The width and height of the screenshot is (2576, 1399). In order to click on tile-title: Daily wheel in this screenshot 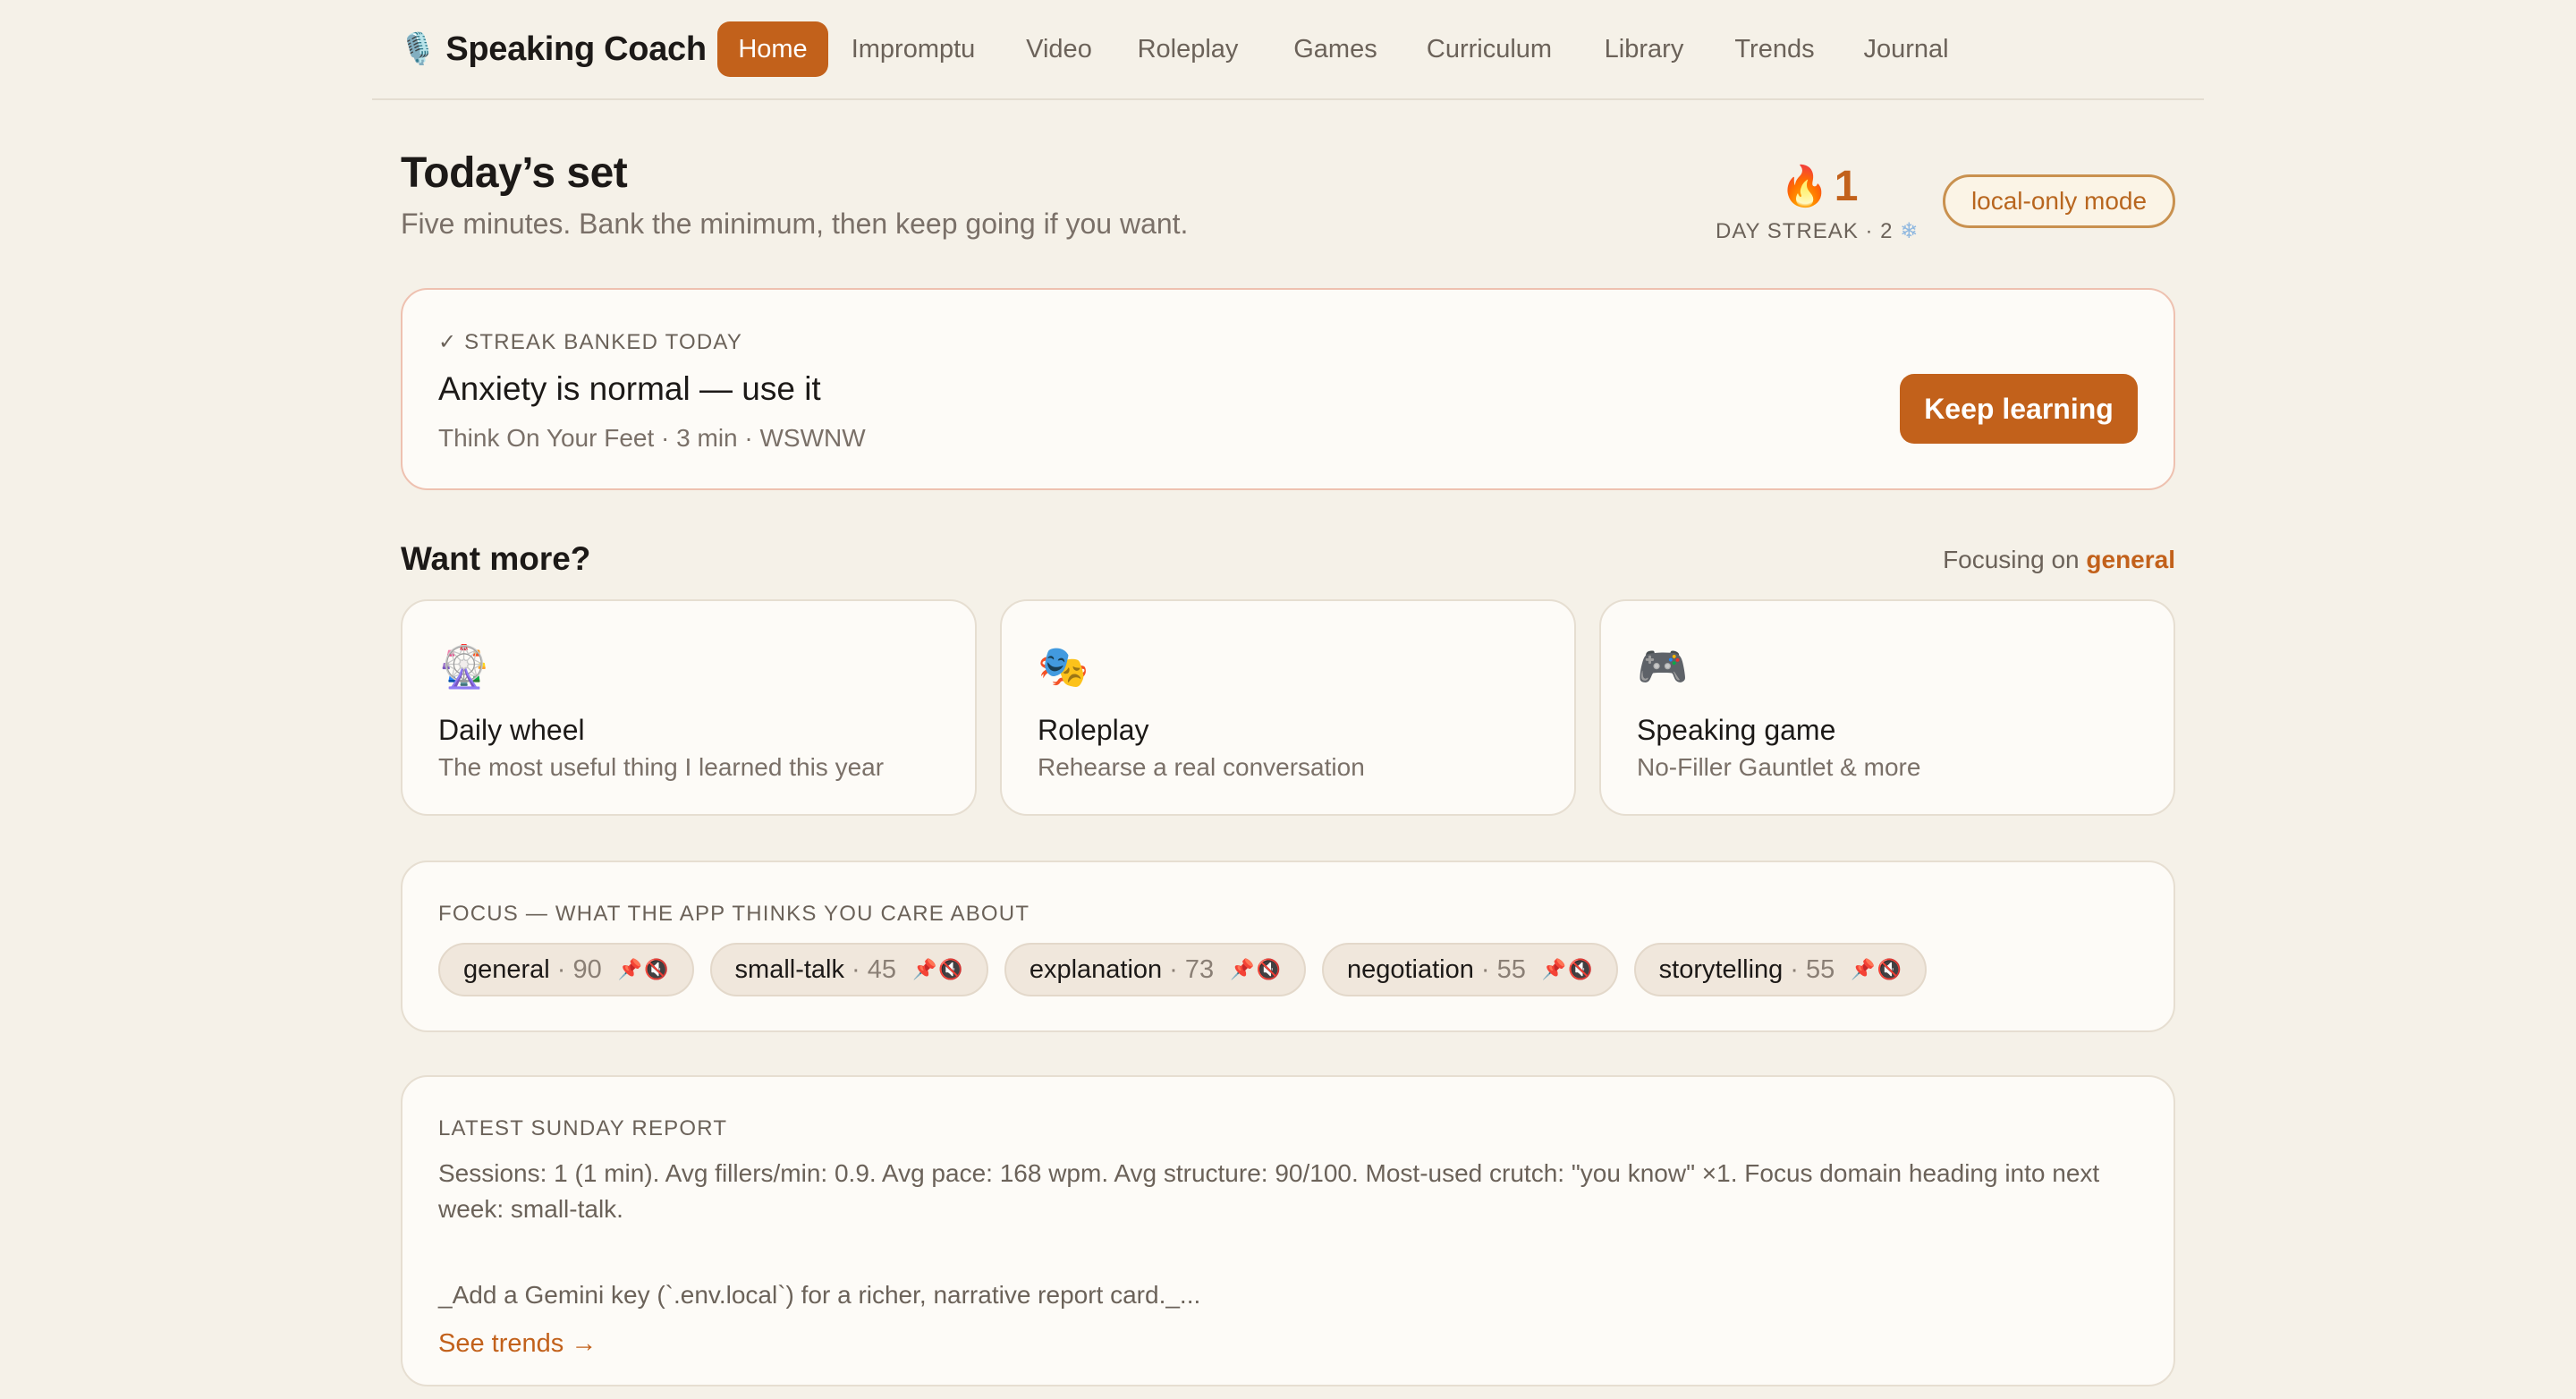, I will do `click(511, 730)`.